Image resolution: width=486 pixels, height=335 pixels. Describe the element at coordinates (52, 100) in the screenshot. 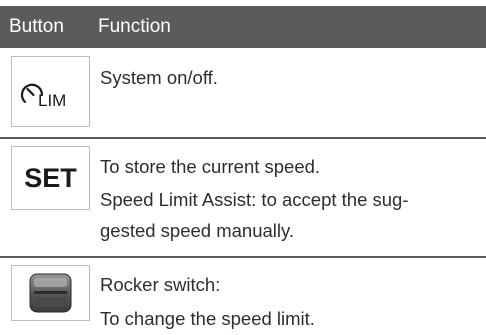

I see `lim-icon-text: LIM` at that location.